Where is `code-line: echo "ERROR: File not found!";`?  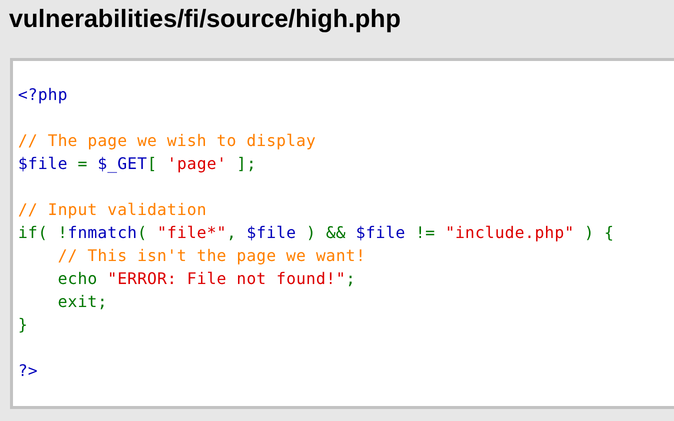 code-line: echo "ERROR: File not found!"; is located at coordinates (206, 279).